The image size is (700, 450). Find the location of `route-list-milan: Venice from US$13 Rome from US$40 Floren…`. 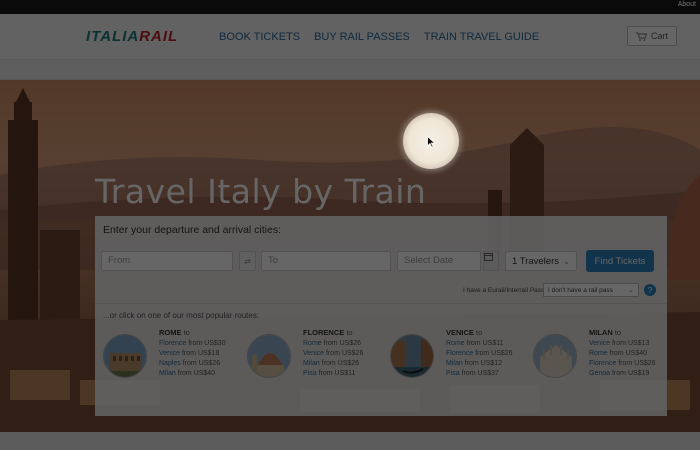

route-list-milan: Venice from US$13 Rome from US$40 Floren… is located at coordinates (622, 359).